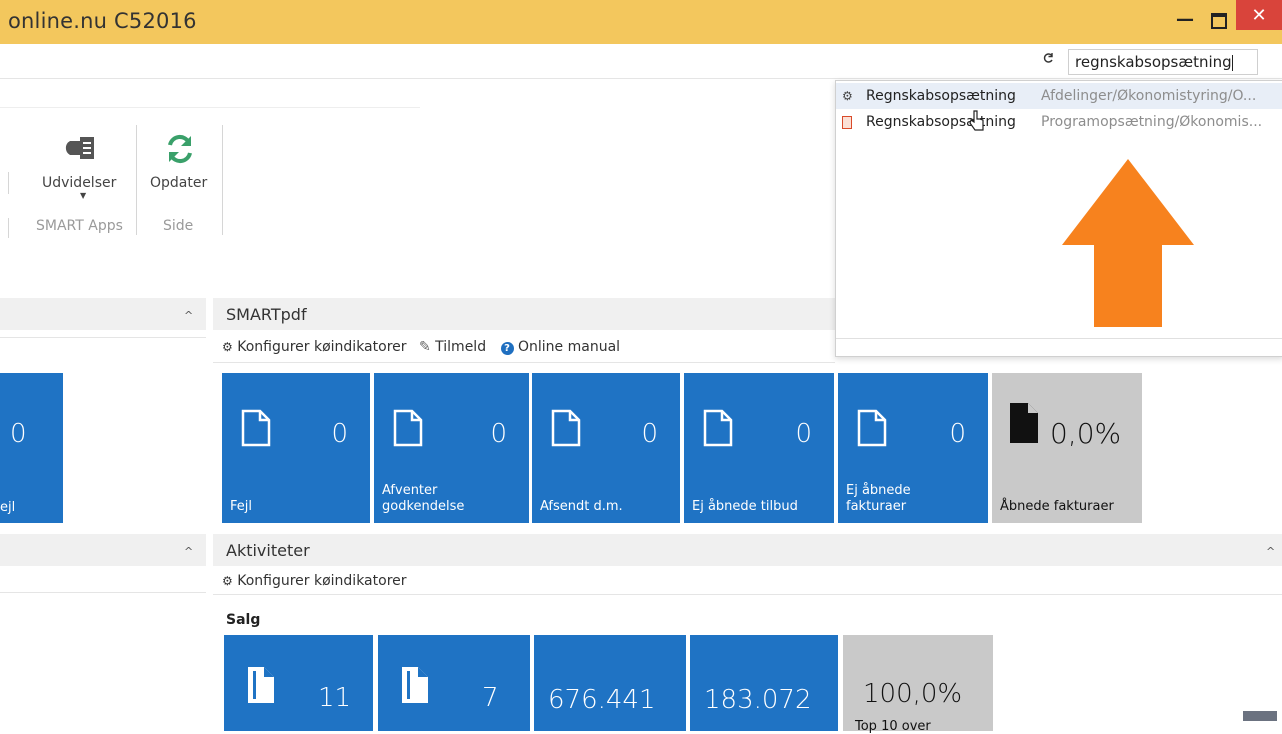 The image size is (1282, 734). I want to click on subscribe-link: Tilmeld, so click(460, 347).